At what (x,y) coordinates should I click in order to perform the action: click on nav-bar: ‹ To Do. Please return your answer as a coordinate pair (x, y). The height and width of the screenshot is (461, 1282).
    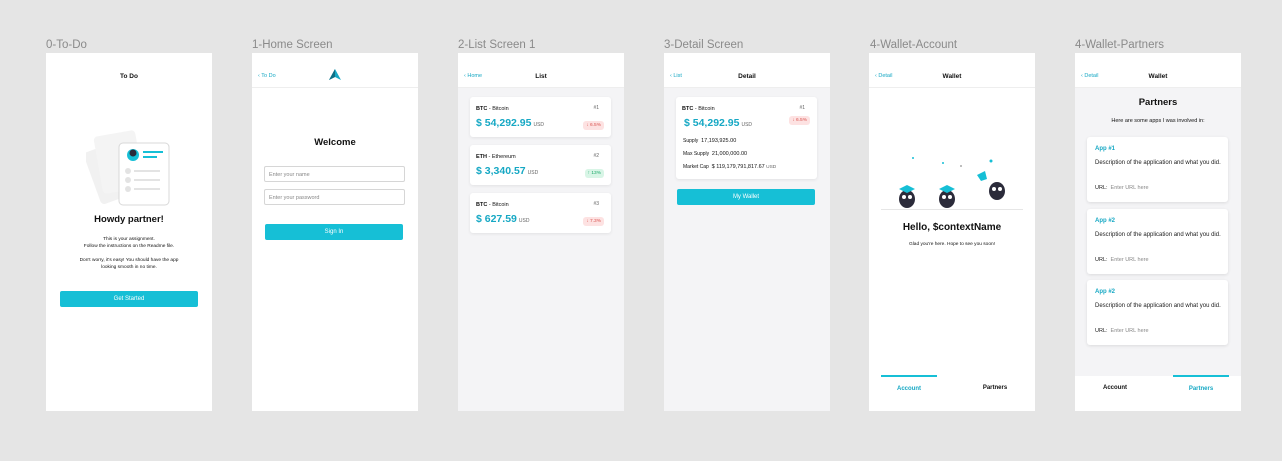
    Looking at the image, I should click on (335, 70).